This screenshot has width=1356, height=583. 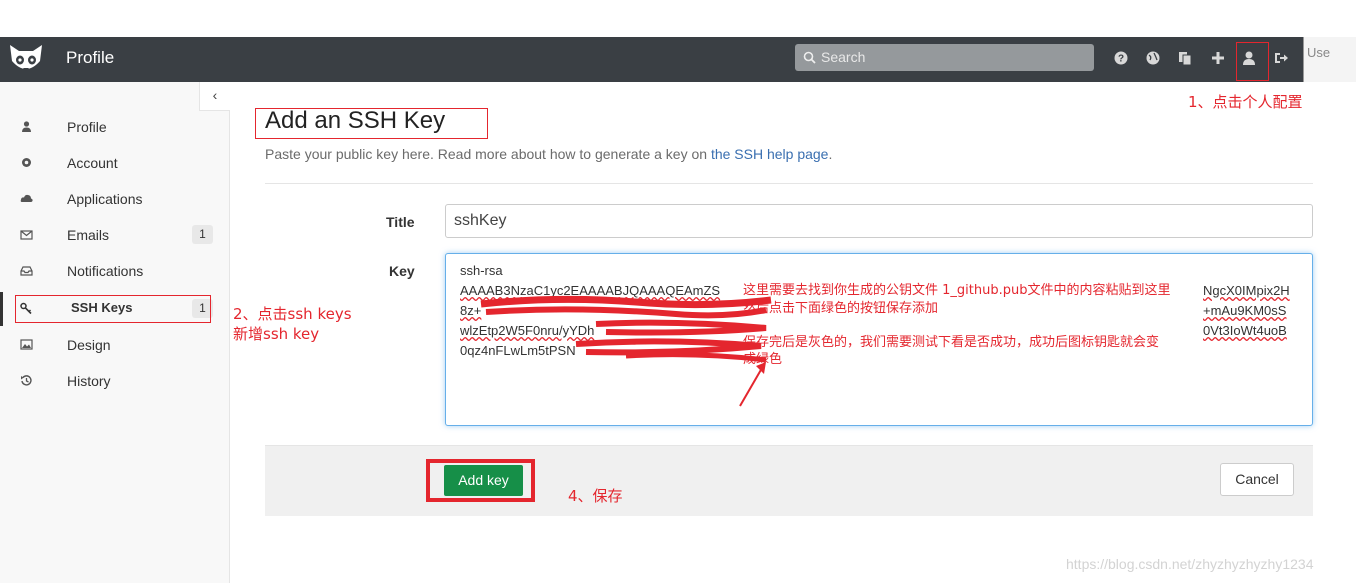 What do you see at coordinates (105, 199) in the screenshot?
I see `sidebar-item-label: Applications` at bounding box center [105, 199].